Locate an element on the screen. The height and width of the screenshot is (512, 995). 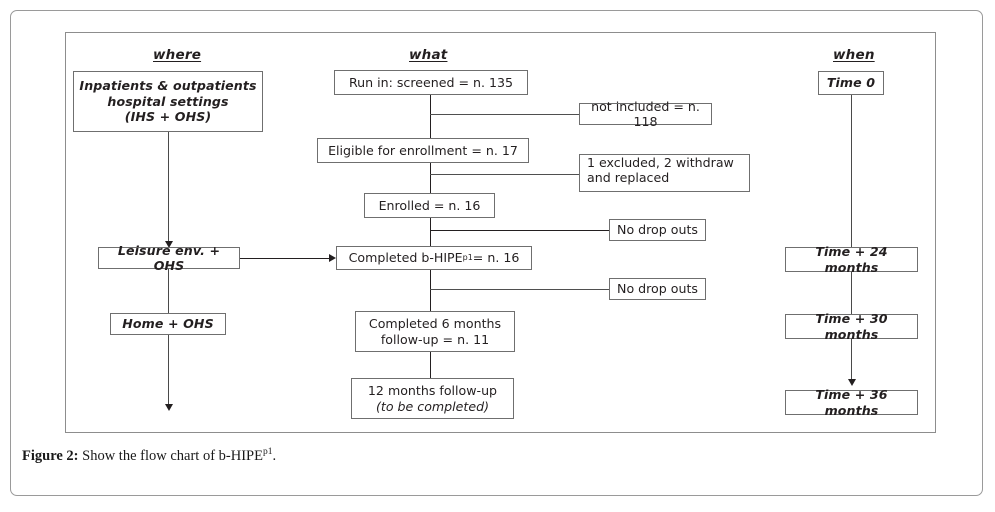
branch-line-excluded-withdraw is located at coordinates (504, 174).